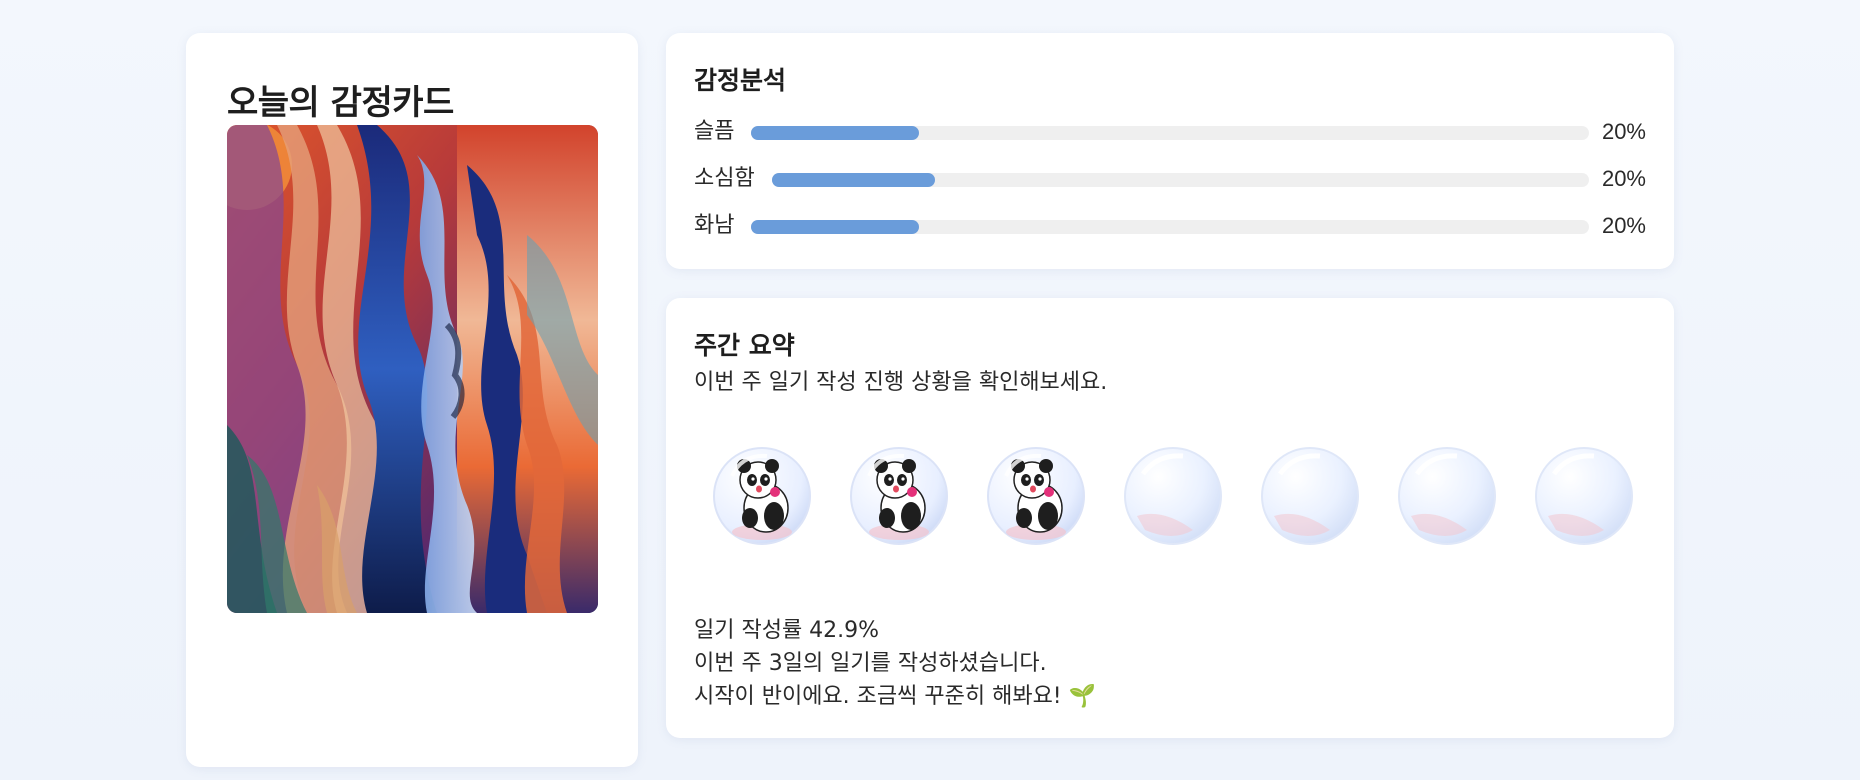 The width and height of the screenshot is (1860, 780). I want to click on diary-rate-text: 일기 작성률 42.9%, so click(787, 630).